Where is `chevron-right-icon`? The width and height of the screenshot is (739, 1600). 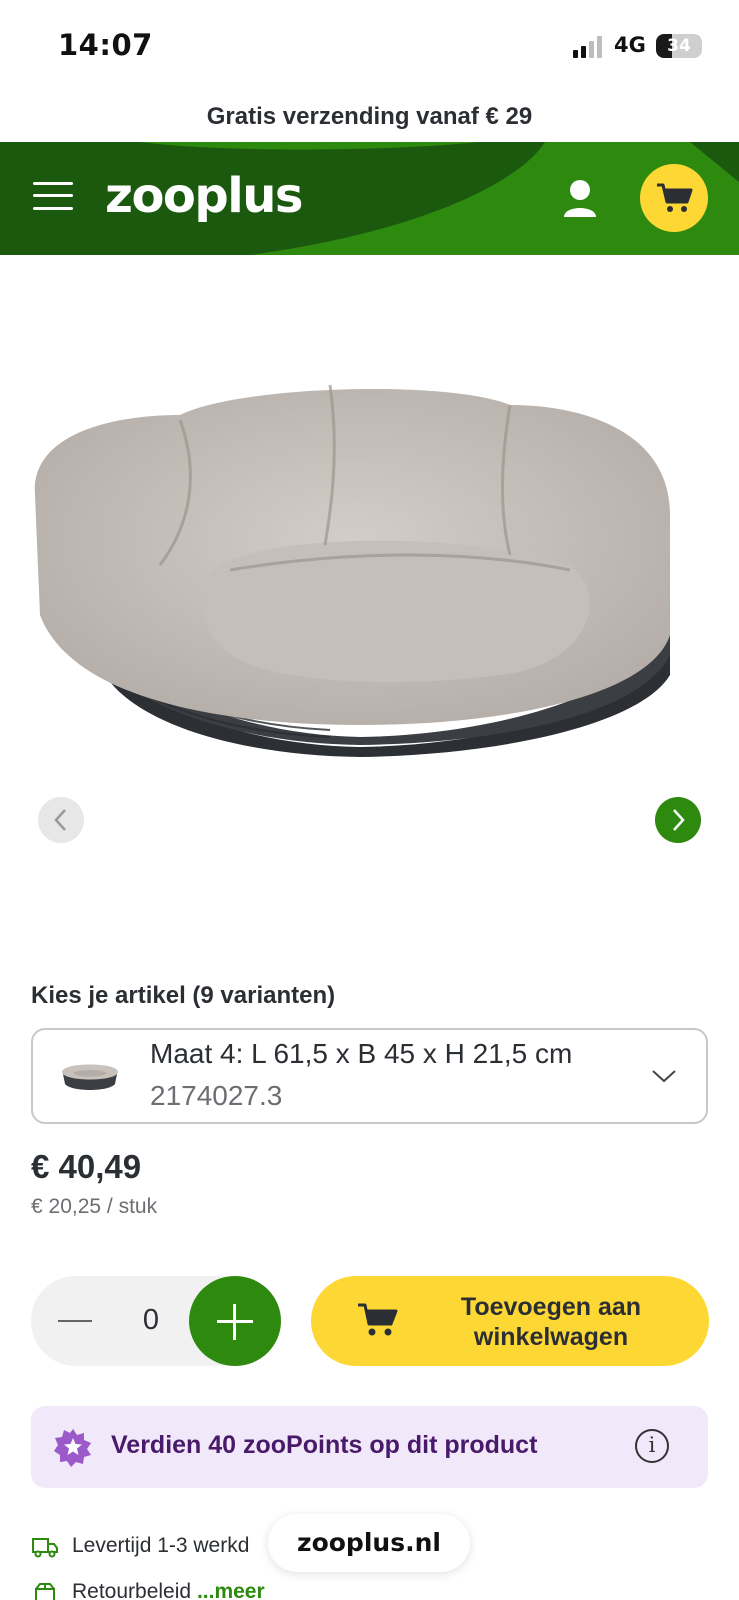
chevron-right-icon is located at coordinates (679, 820).